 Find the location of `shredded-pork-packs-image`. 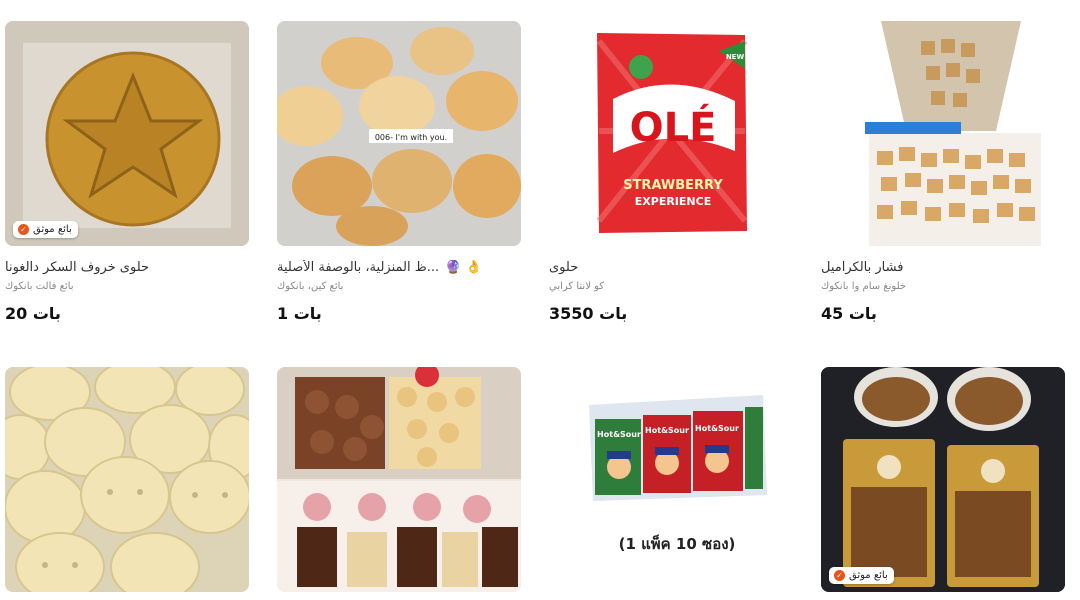

shredded-pork-packs-image is located at coordinates (943, 479).